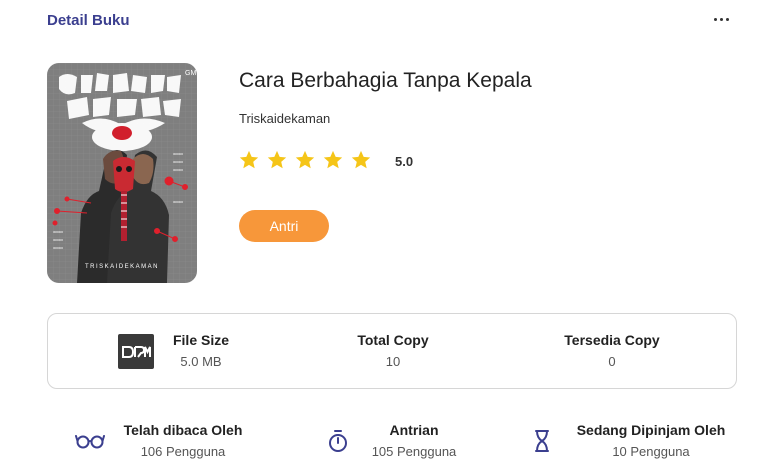 This screenshot has width=777, height=473. What do you see at coordinates (183, 451) in the screenshot?
I see `read-by-value: 106 Pengguna` at bounding box center [183, 451].